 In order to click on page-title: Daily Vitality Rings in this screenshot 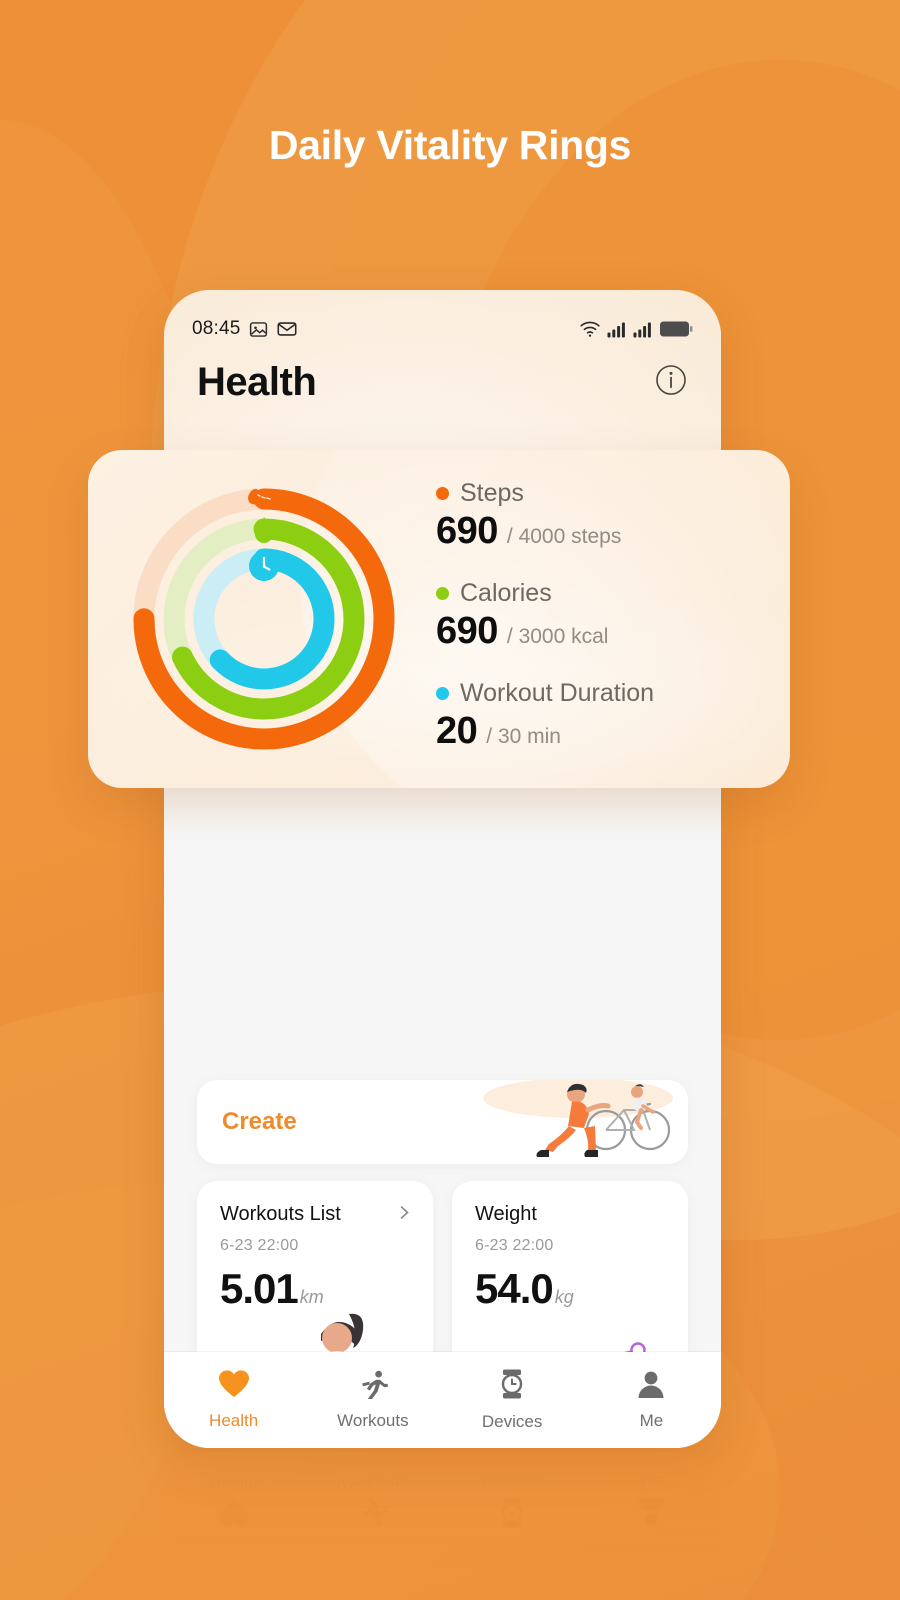, I will do `click(450, 145)`.